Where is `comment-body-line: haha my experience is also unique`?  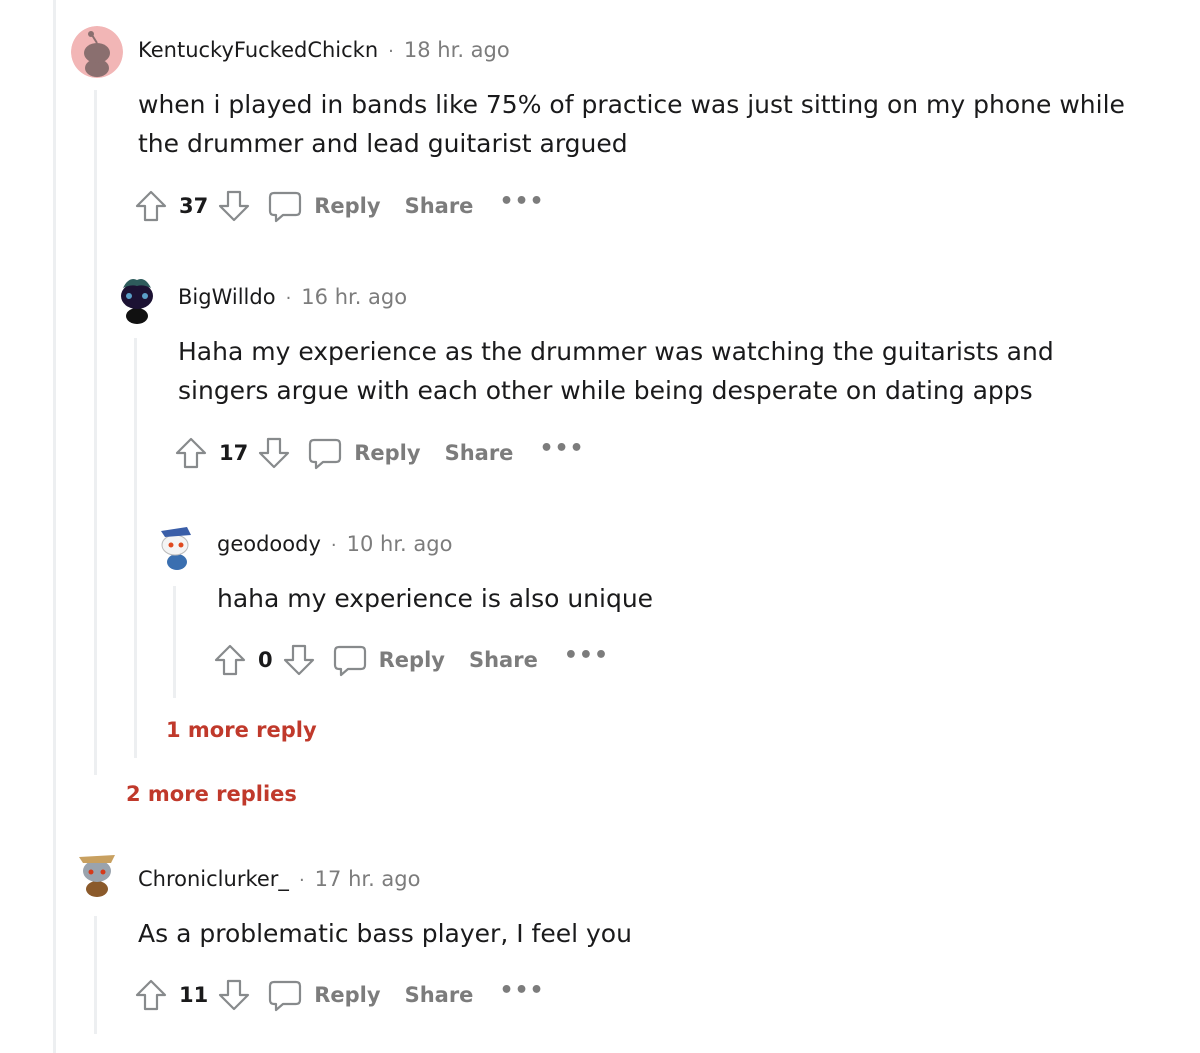 comment-body-line: haha my experience is also unique is located at coordinates (435, 598).